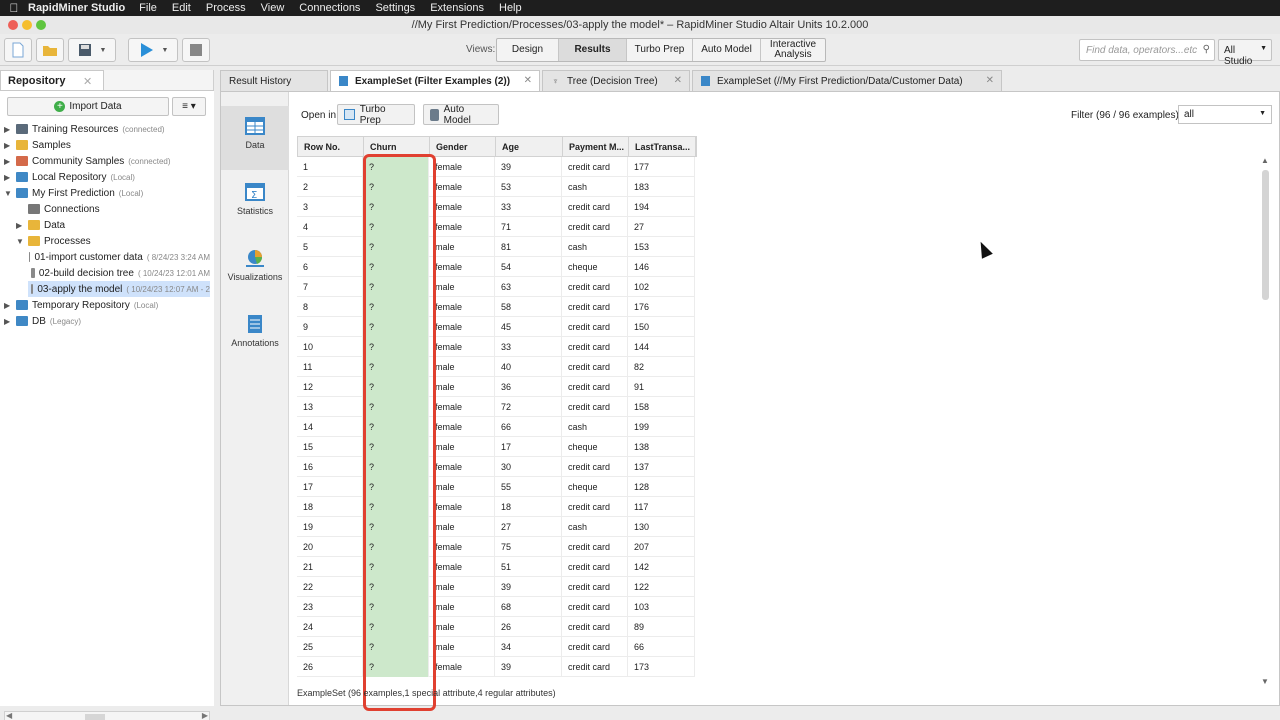 The height and width of the screenshot is (720, 1280). I want to click on global-search-input: Find data, operators...etc ⚲, so click(1147, 50).